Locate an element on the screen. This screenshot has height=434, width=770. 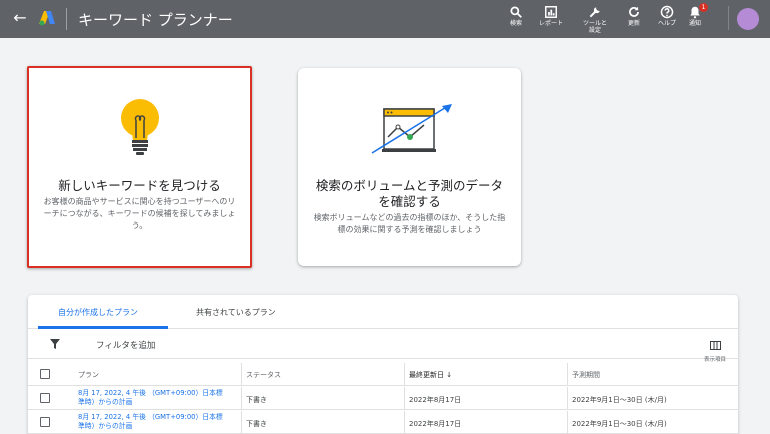
column-header-updated-label: 最終更新日 is located at coordinates (426, 375).